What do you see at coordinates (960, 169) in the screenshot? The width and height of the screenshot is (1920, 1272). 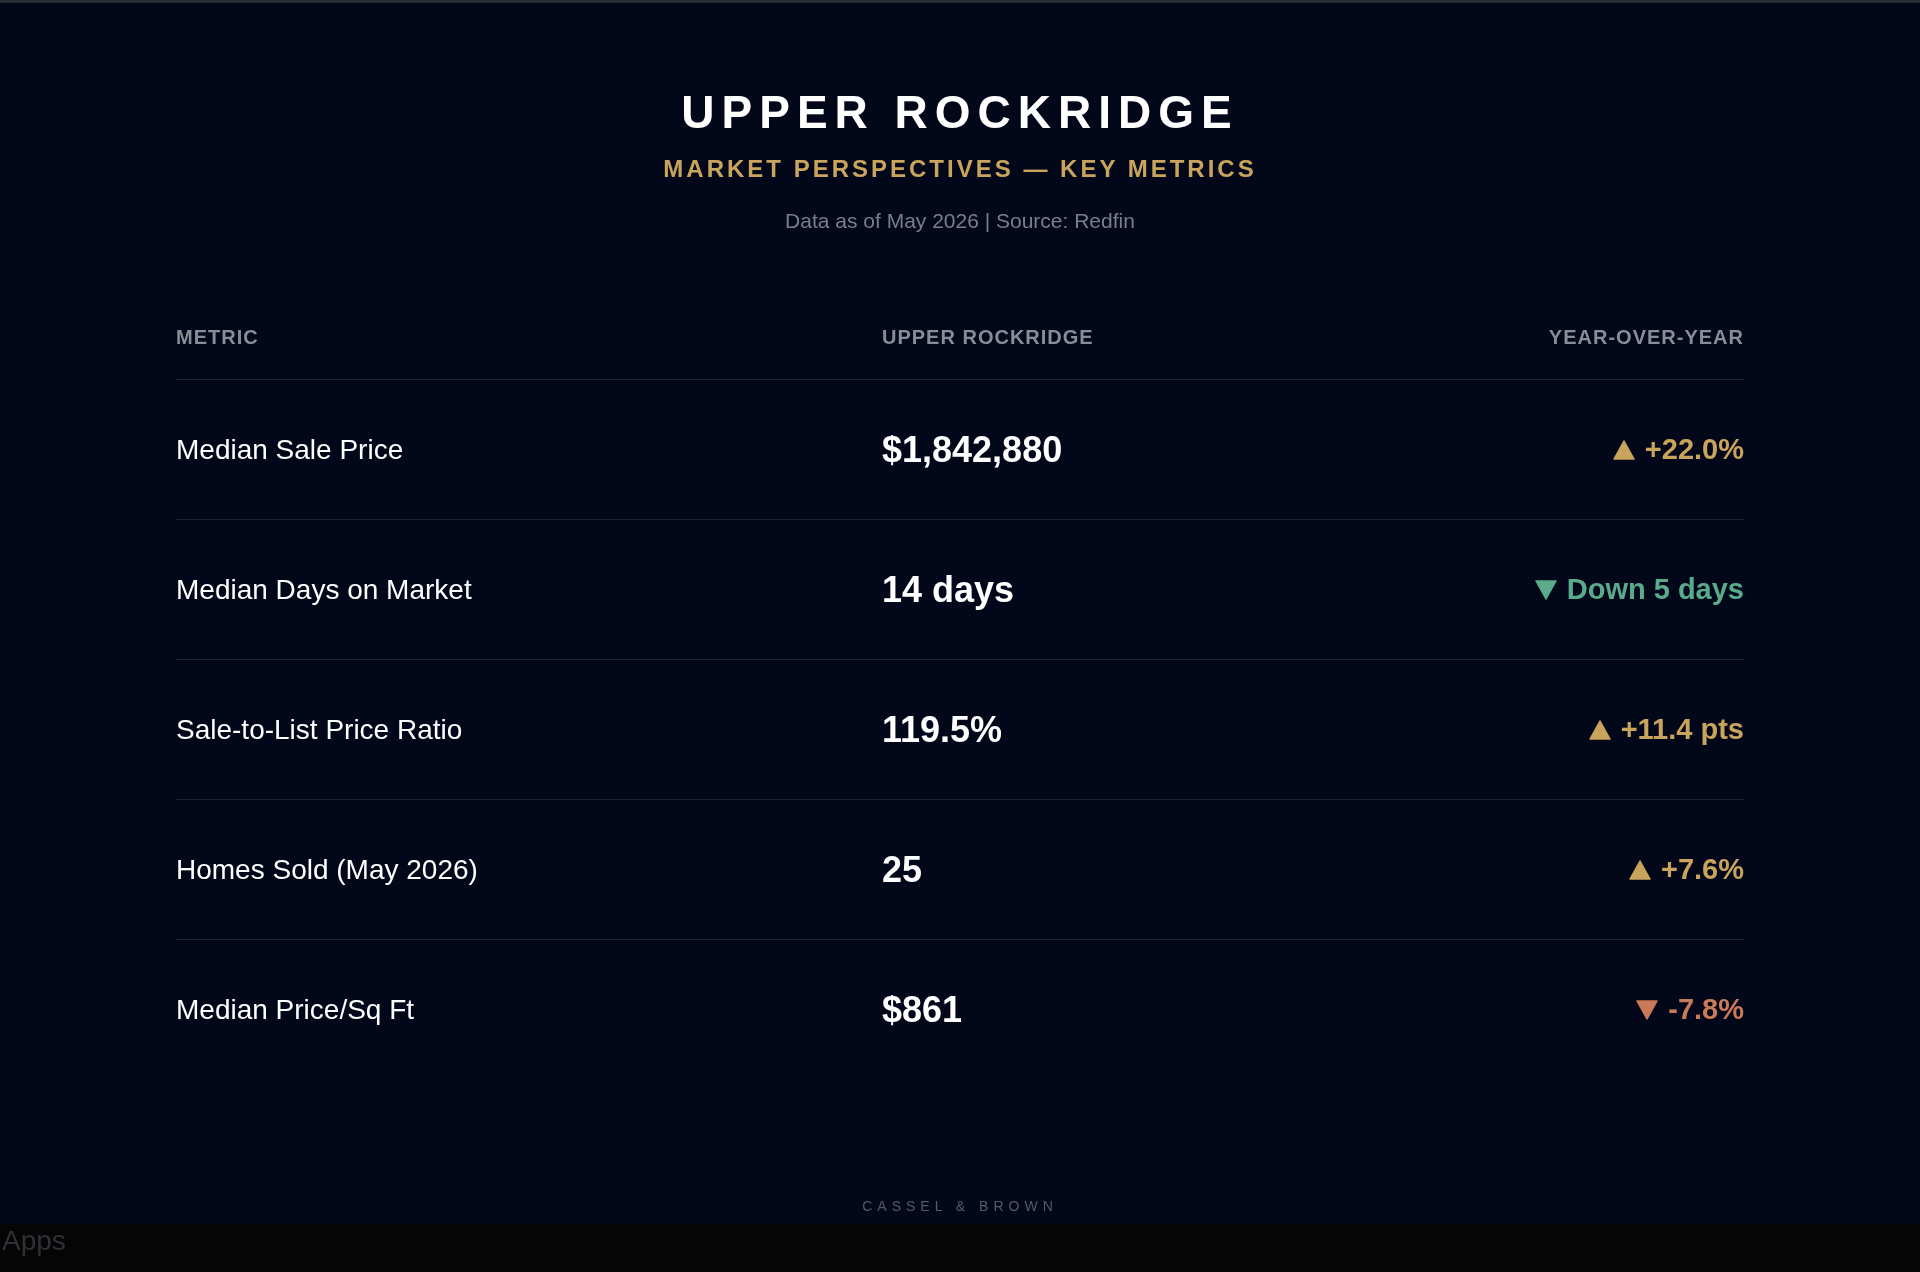 I see `report-subtitle: MARKET PERSPECTIVES — KEY METRICS` at bounding box center [960, 169].